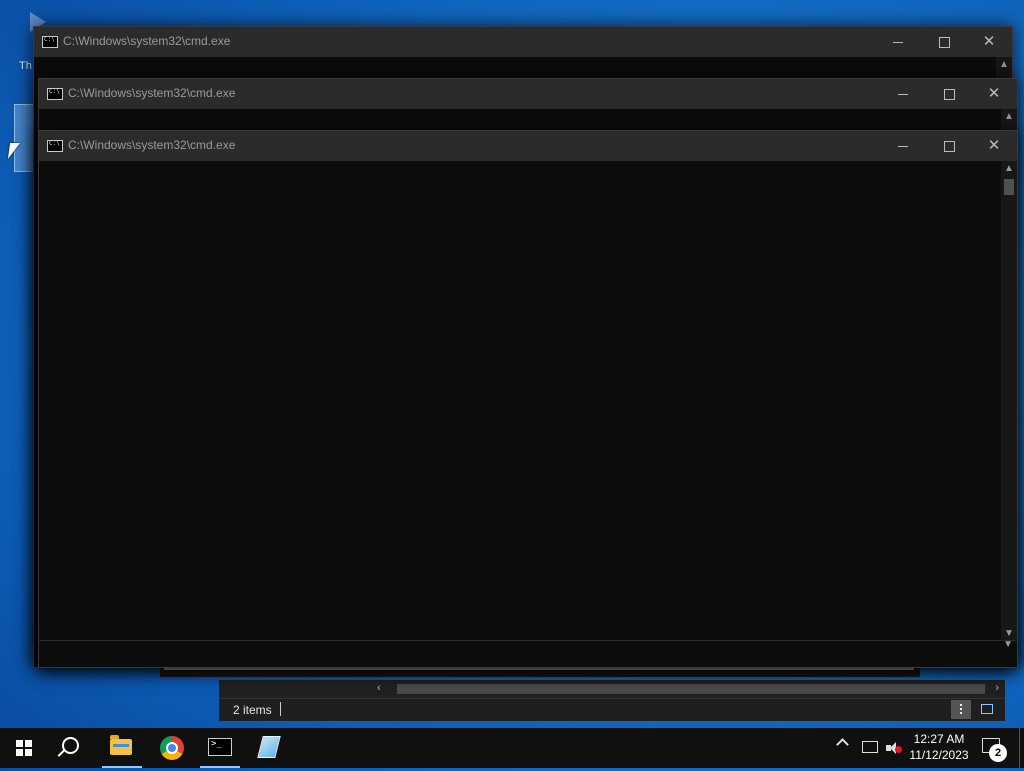 This screenshot has width=1024, height=771. What do you see at coordinates (961, 709) in the screenshot?
I see `details-view-button` at bounding box center [961, 709].